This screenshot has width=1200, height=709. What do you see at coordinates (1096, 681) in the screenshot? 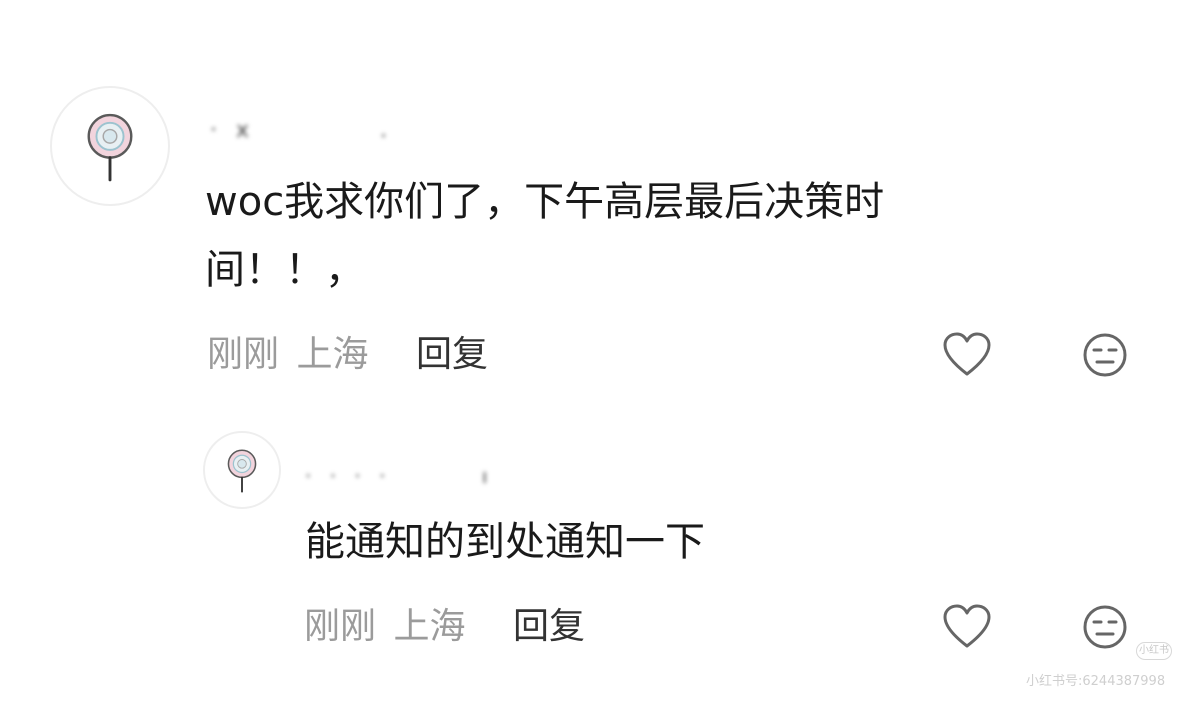
I see `watermark-text: 小红书号:6244387998` at bounding box center [1096, 681].